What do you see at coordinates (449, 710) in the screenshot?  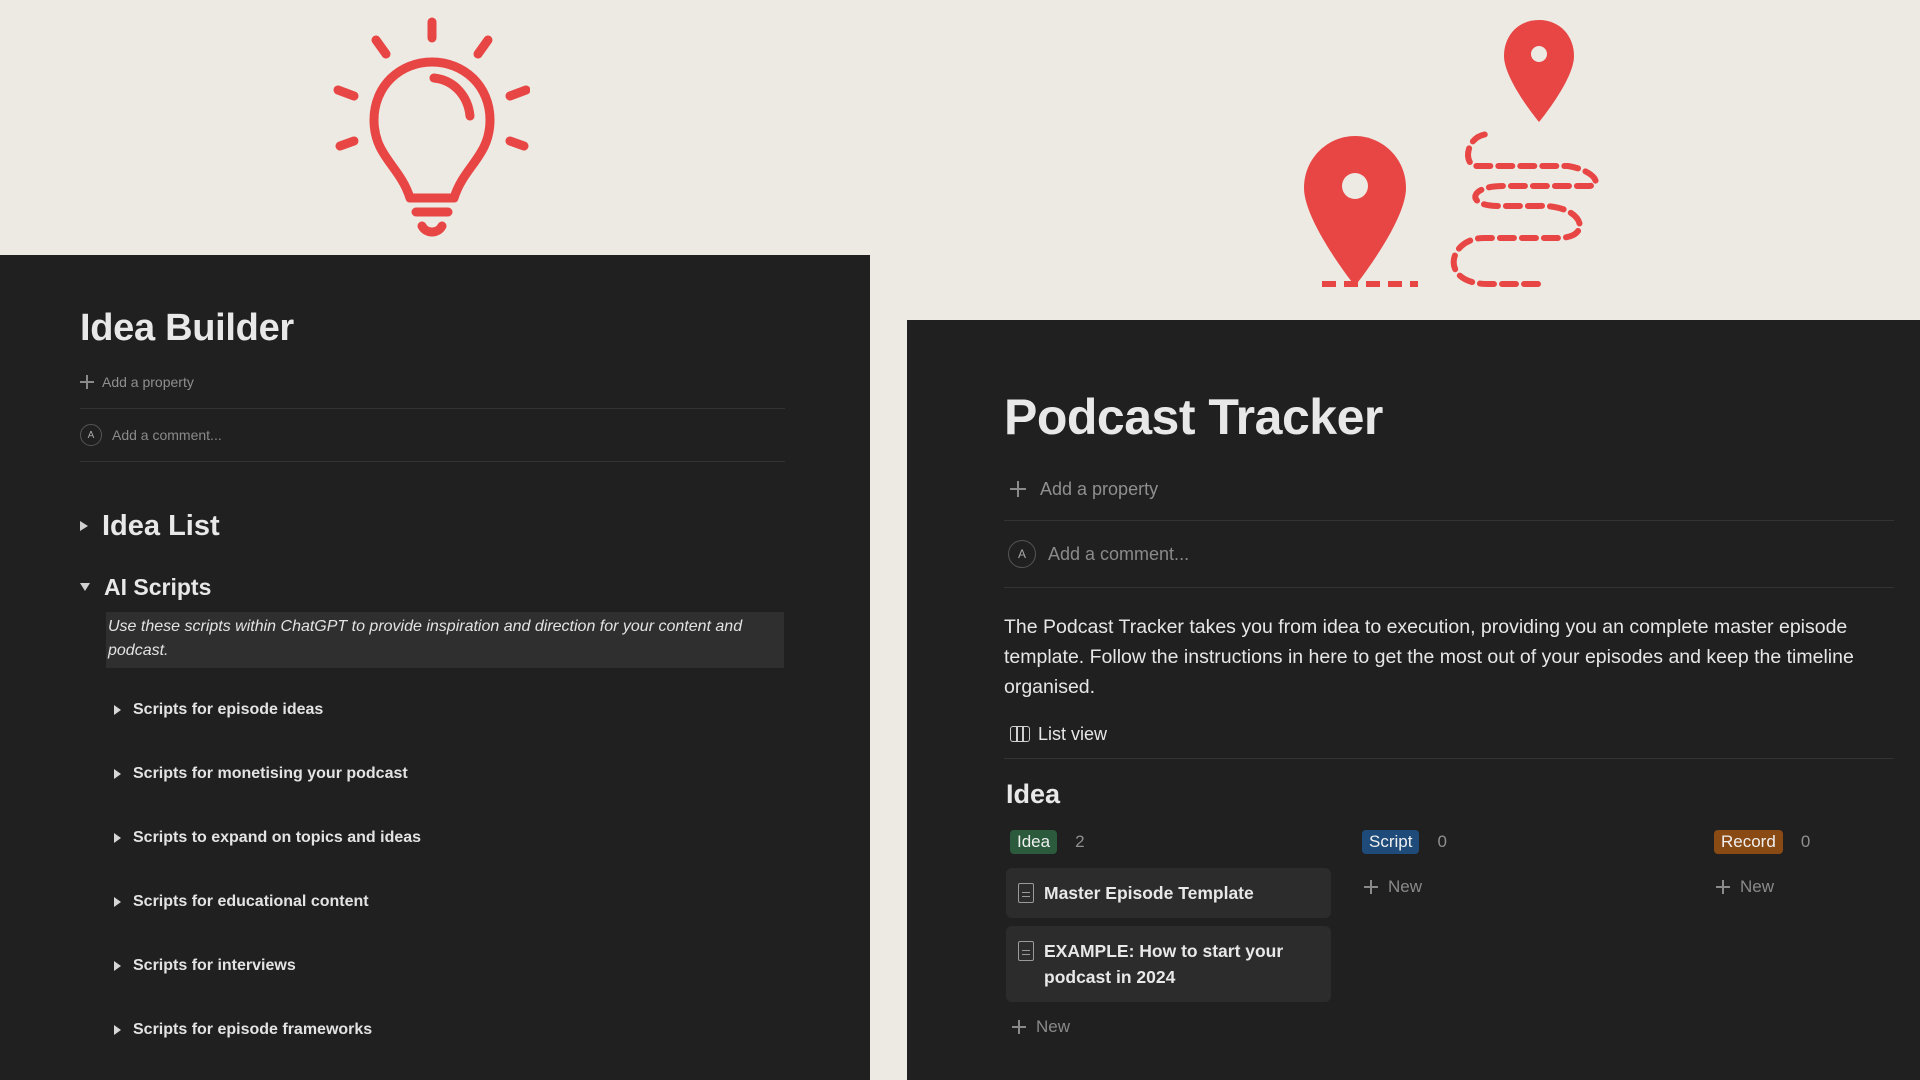 I see `toggle-script-item: Scripts for episode ideas` at bounding box center [449, 710].